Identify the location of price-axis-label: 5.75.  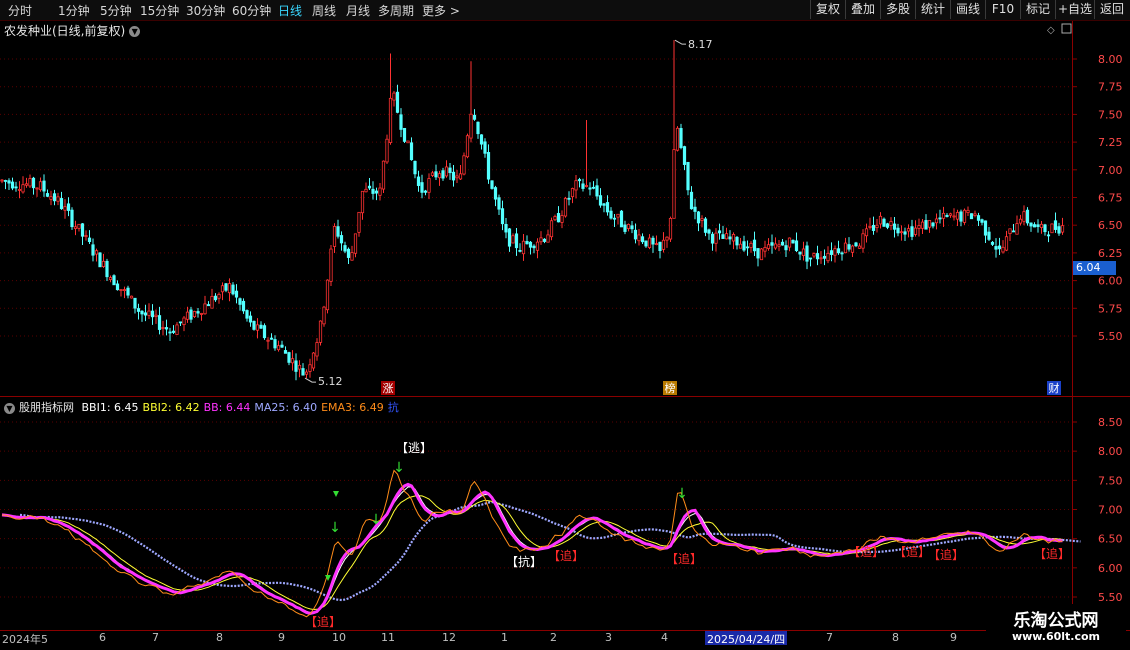
(1110, 308).